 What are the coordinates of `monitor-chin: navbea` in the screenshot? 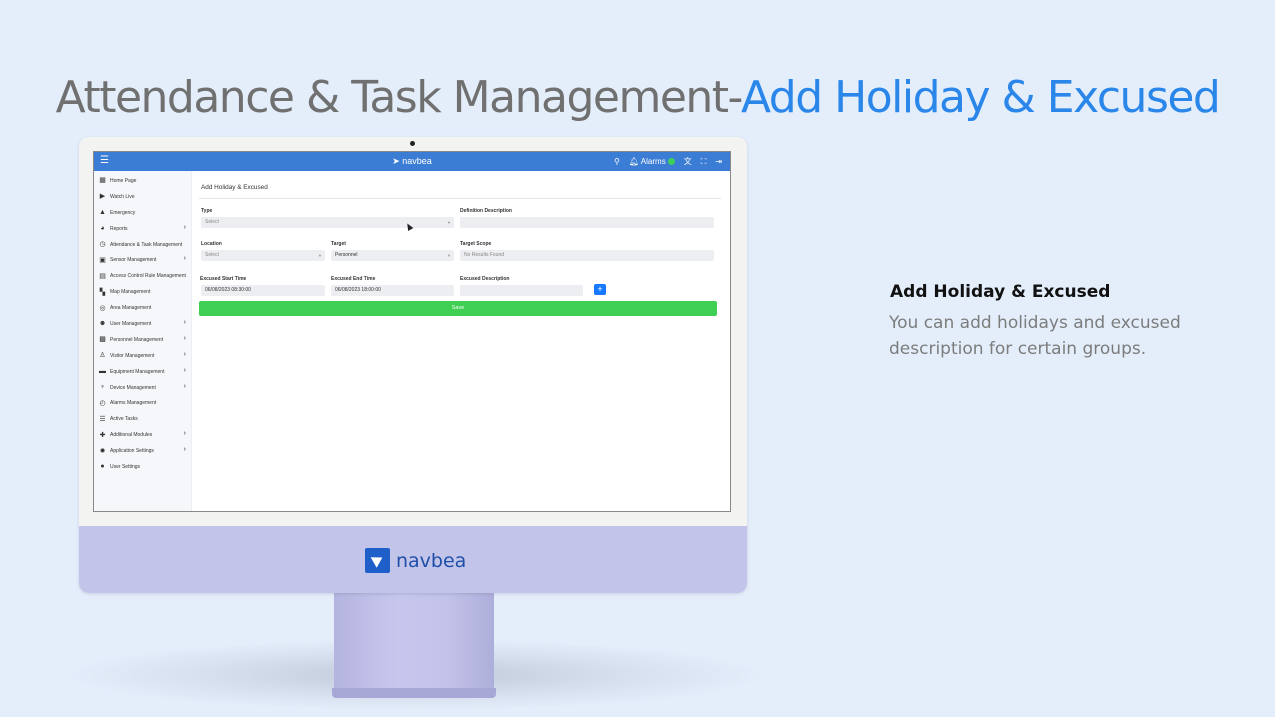 It's located at (413, 559).